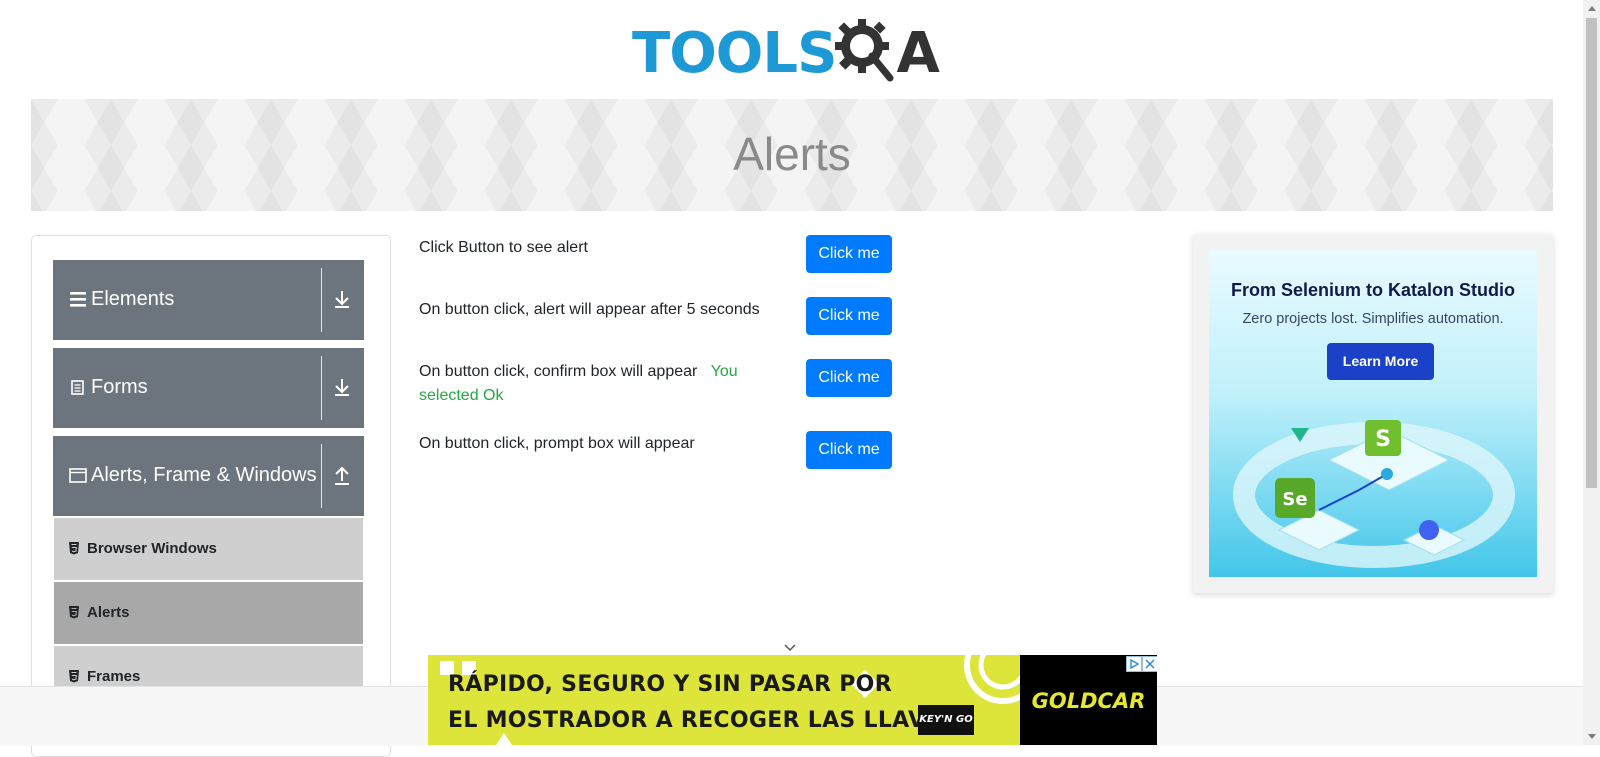 The height and width of the screenshot is (757, 1600). What do you see at coordinates (133, 299) in the screenshot?
I see `sidebar-group-label: Elements` at bounding box center [133, 299].